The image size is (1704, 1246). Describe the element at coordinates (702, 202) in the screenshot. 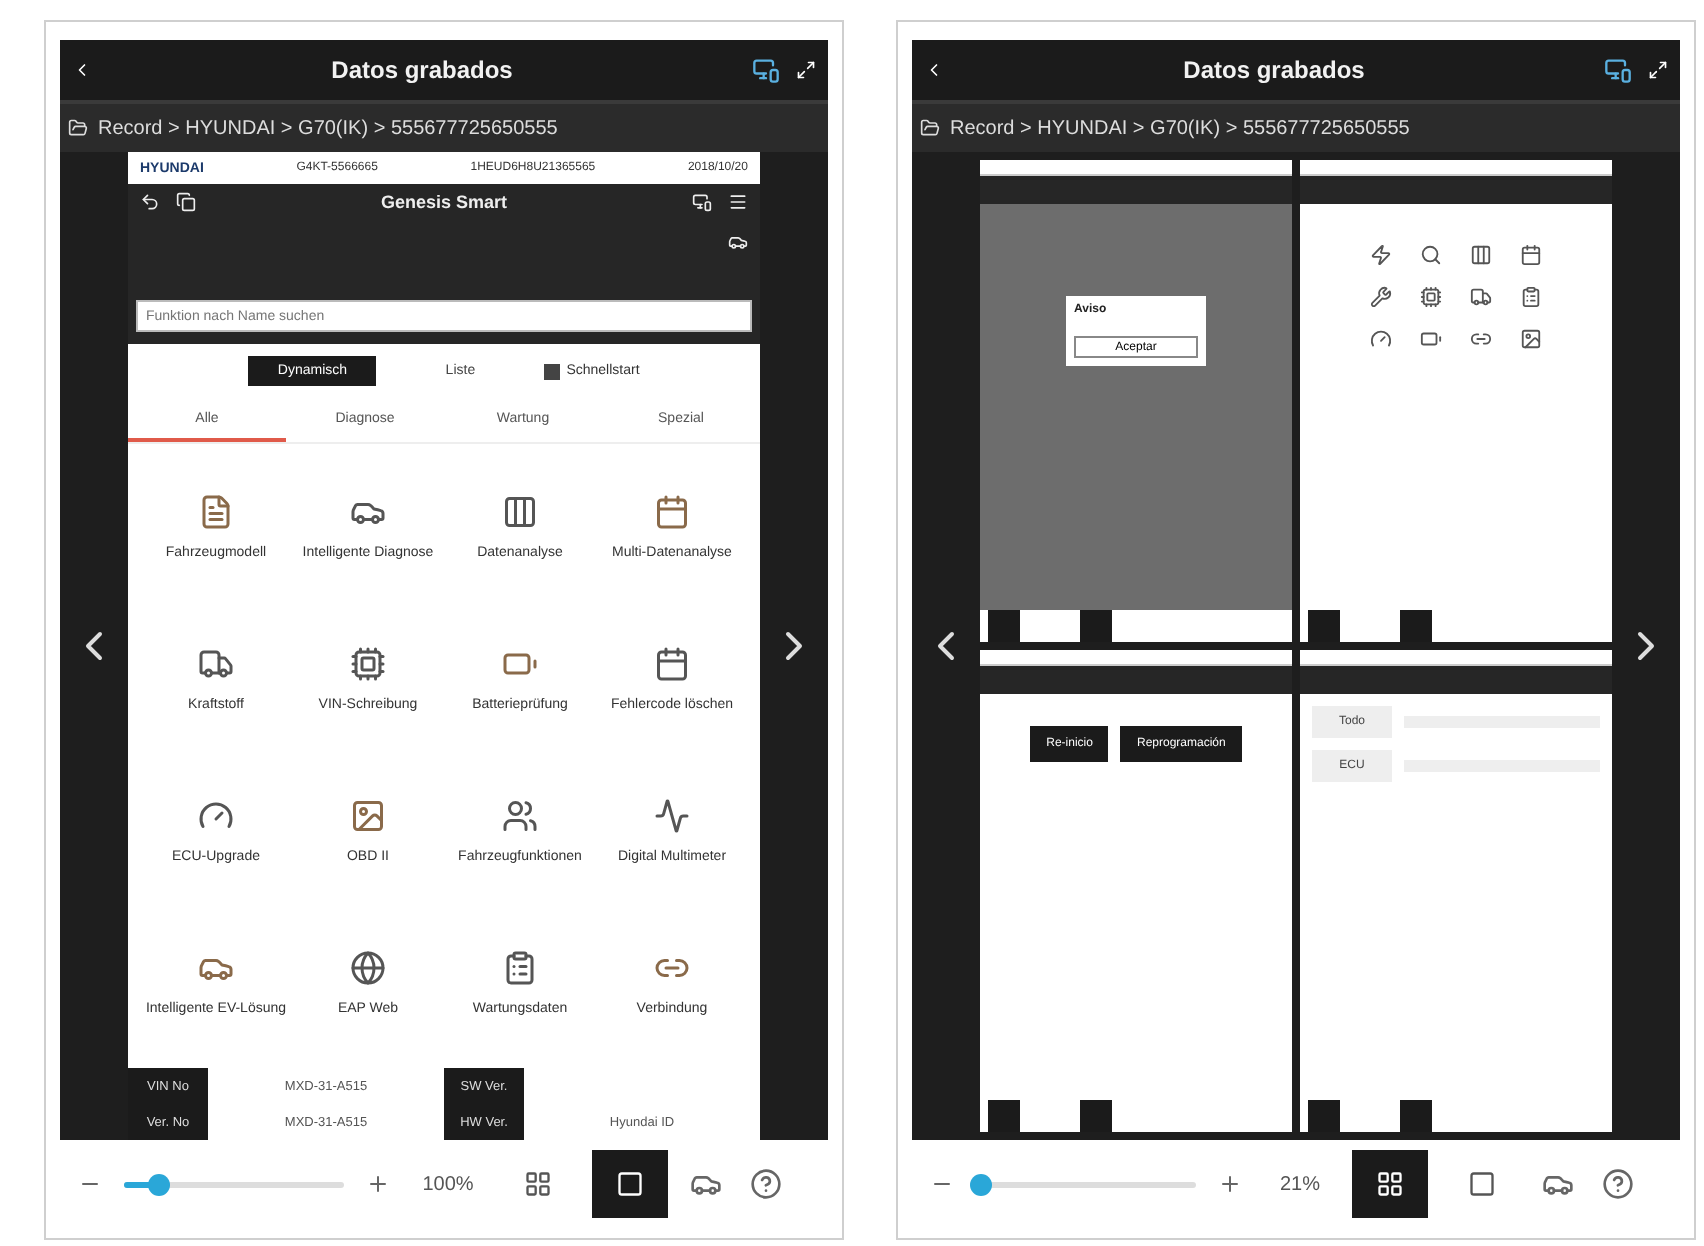

I see `monitor-icon` at that location.